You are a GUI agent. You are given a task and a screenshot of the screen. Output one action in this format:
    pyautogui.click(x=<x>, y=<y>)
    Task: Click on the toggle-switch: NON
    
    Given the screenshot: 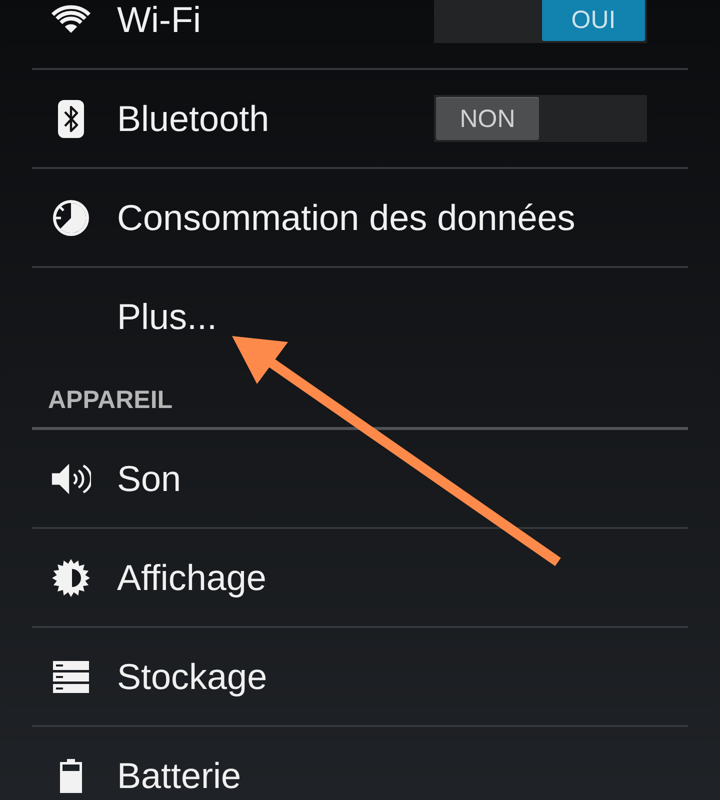 What is the action you would take?
    pyautogui.click(x=540, y=118)
    